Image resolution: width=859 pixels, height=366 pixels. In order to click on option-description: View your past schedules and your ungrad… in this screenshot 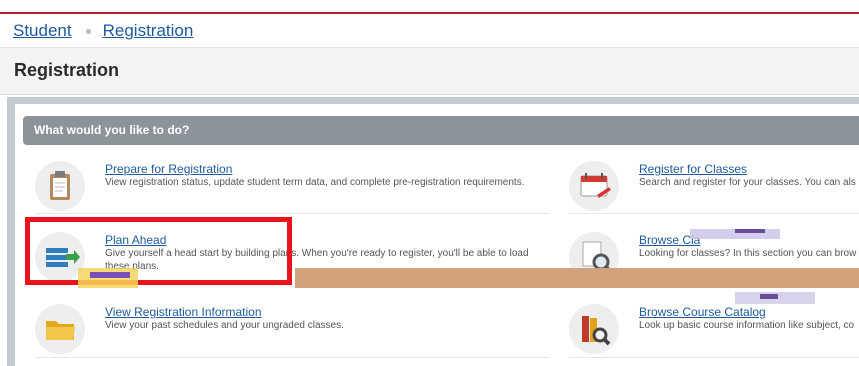, I will do `click(224, 325)`.